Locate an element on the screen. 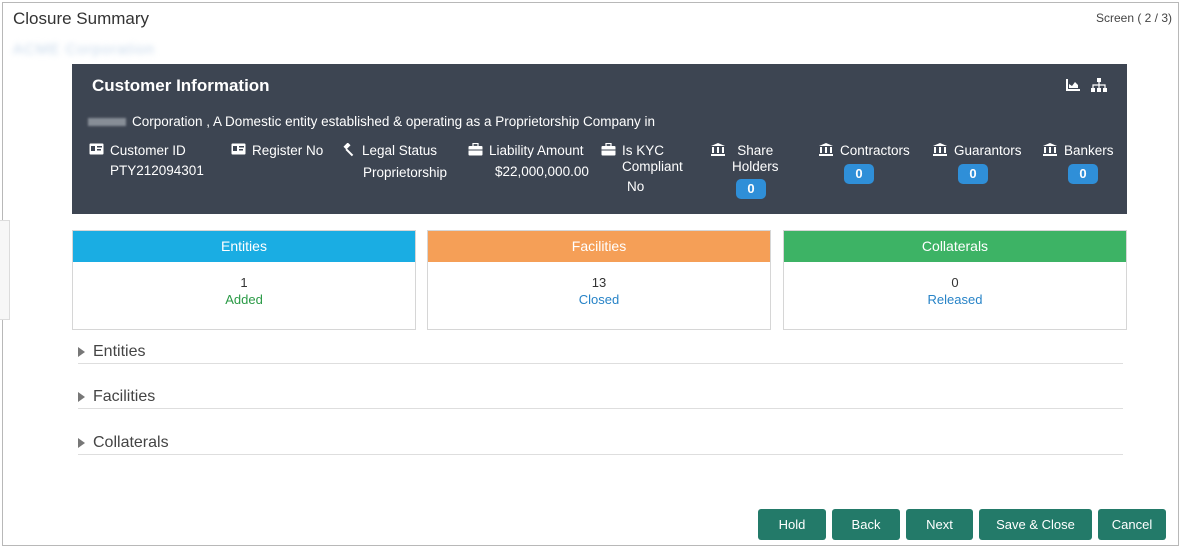 The height and width of the screenshot is (548, 1181). field-contractors: Contractors 0 is located at coordinates (864, 163).